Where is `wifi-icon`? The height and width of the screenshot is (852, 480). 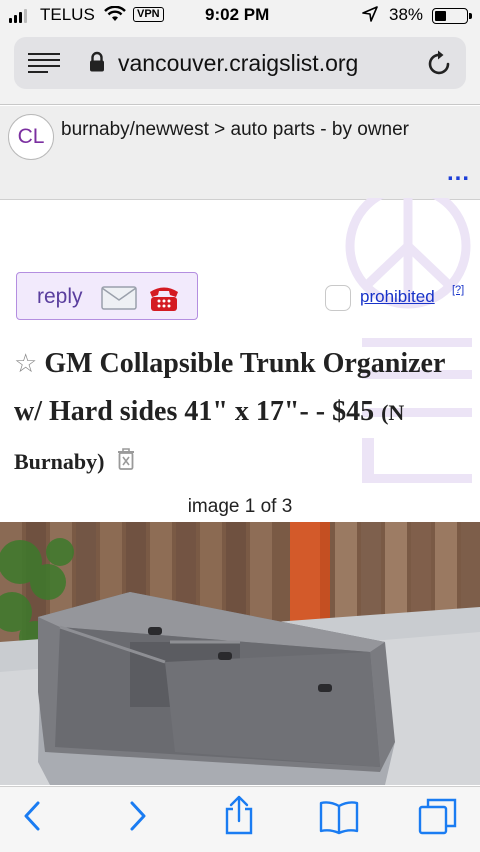 wifi-icon is located at coordinates (115, 16).